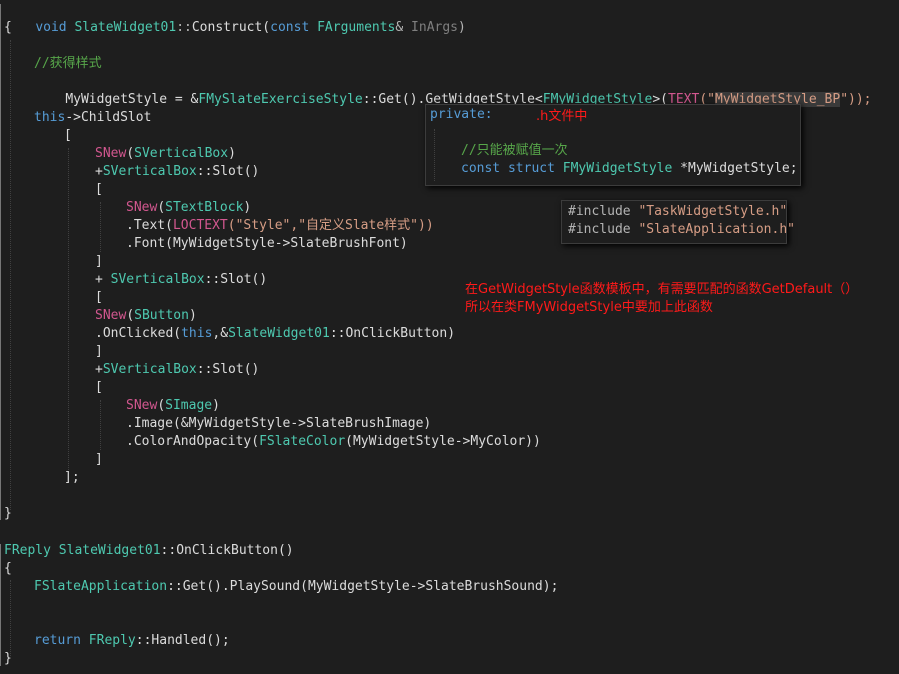  I want to click on string: "SlateApplication.h", so click(716, 229).